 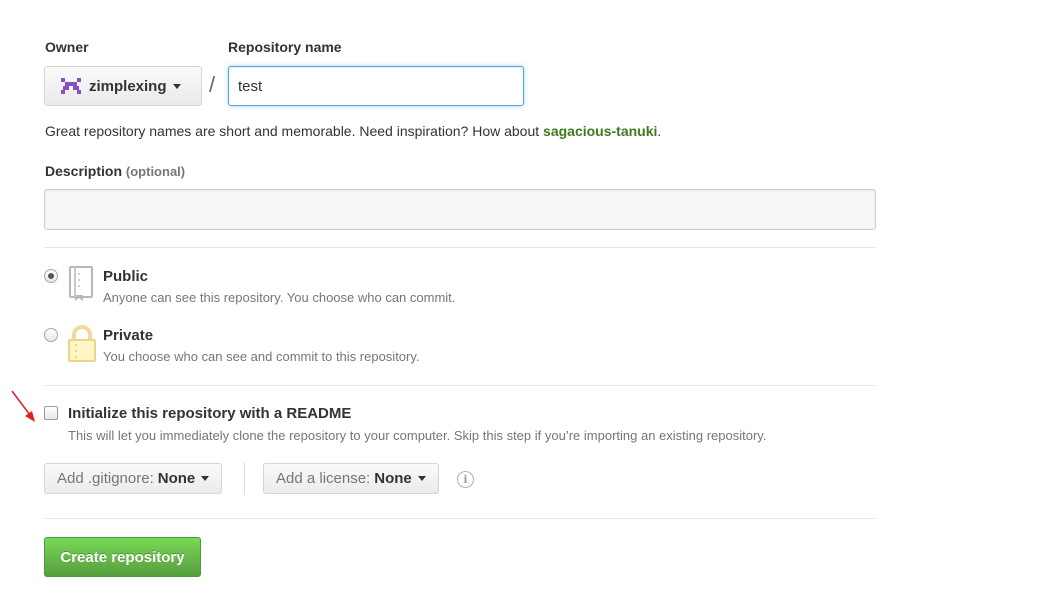 I want to click on gitignore-value: None, so click(x=176, y=478).